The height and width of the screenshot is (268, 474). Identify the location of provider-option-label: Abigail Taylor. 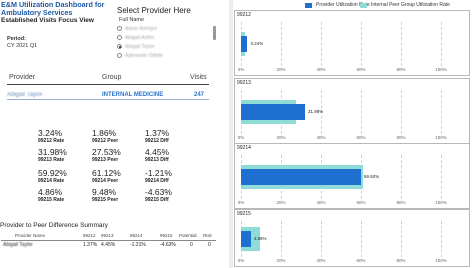
(140, 46).